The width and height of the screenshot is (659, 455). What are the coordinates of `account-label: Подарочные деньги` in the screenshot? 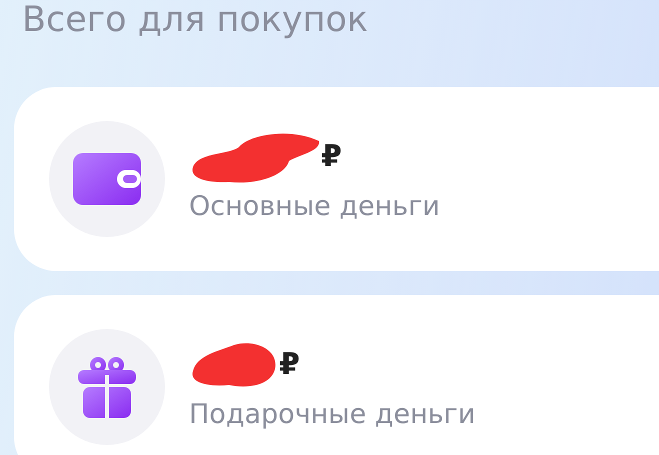 It's located at (332, 414).